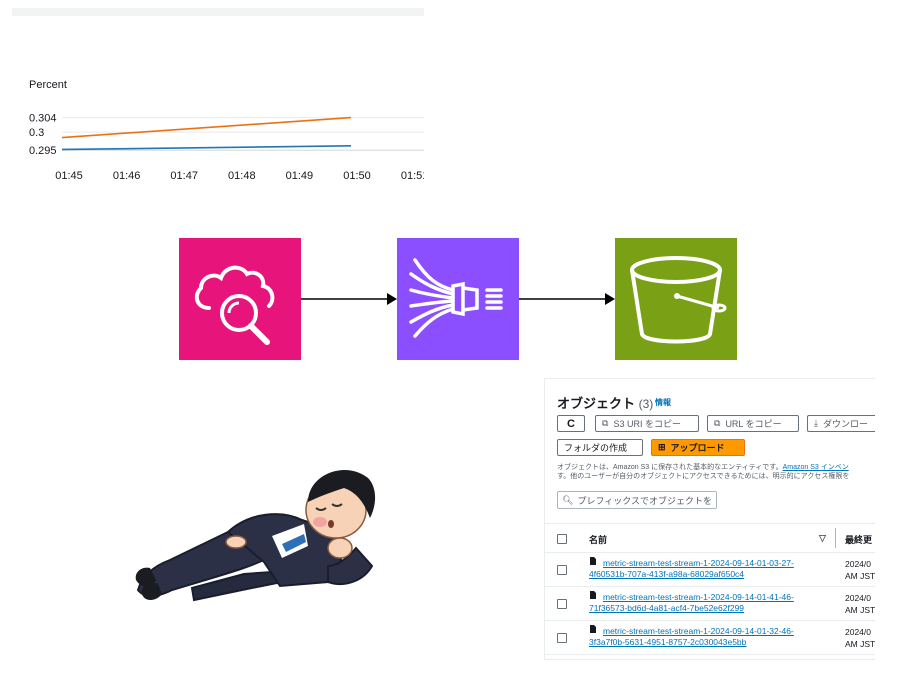 The image size is (902, 696). Describe the element at coordinates (36, 133) in the screenshot. I see `y-tick-label: 0.3` at that location.